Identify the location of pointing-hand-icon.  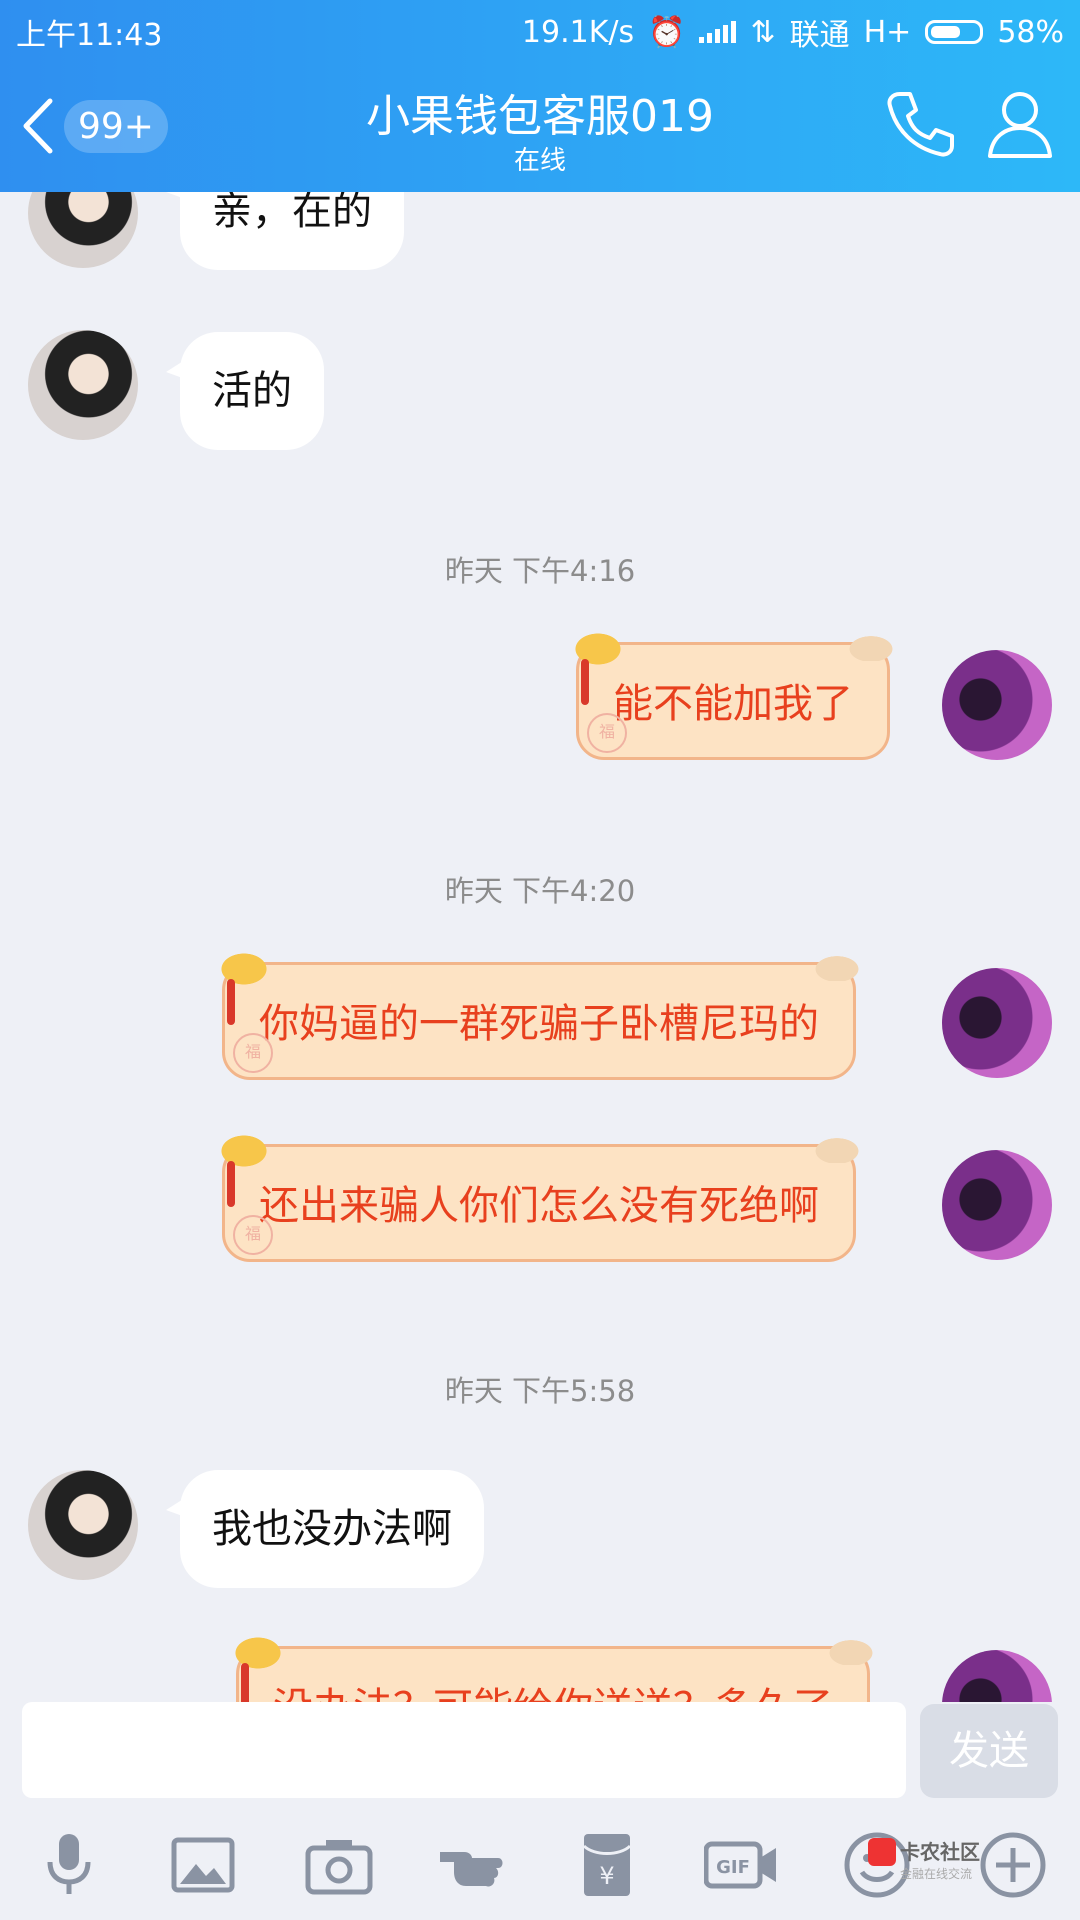
(471, 1869).